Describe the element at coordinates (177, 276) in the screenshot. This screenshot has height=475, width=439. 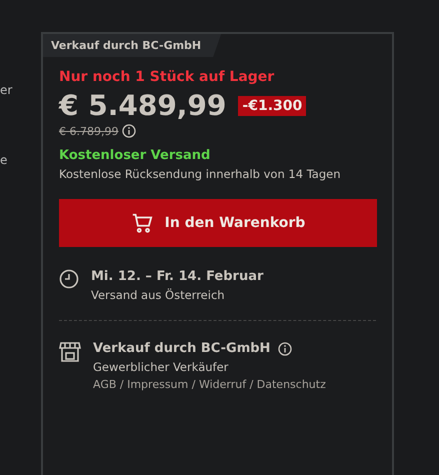
I see `delivery-date: Mi. 12. – Fr. 14. Februar` at that location.